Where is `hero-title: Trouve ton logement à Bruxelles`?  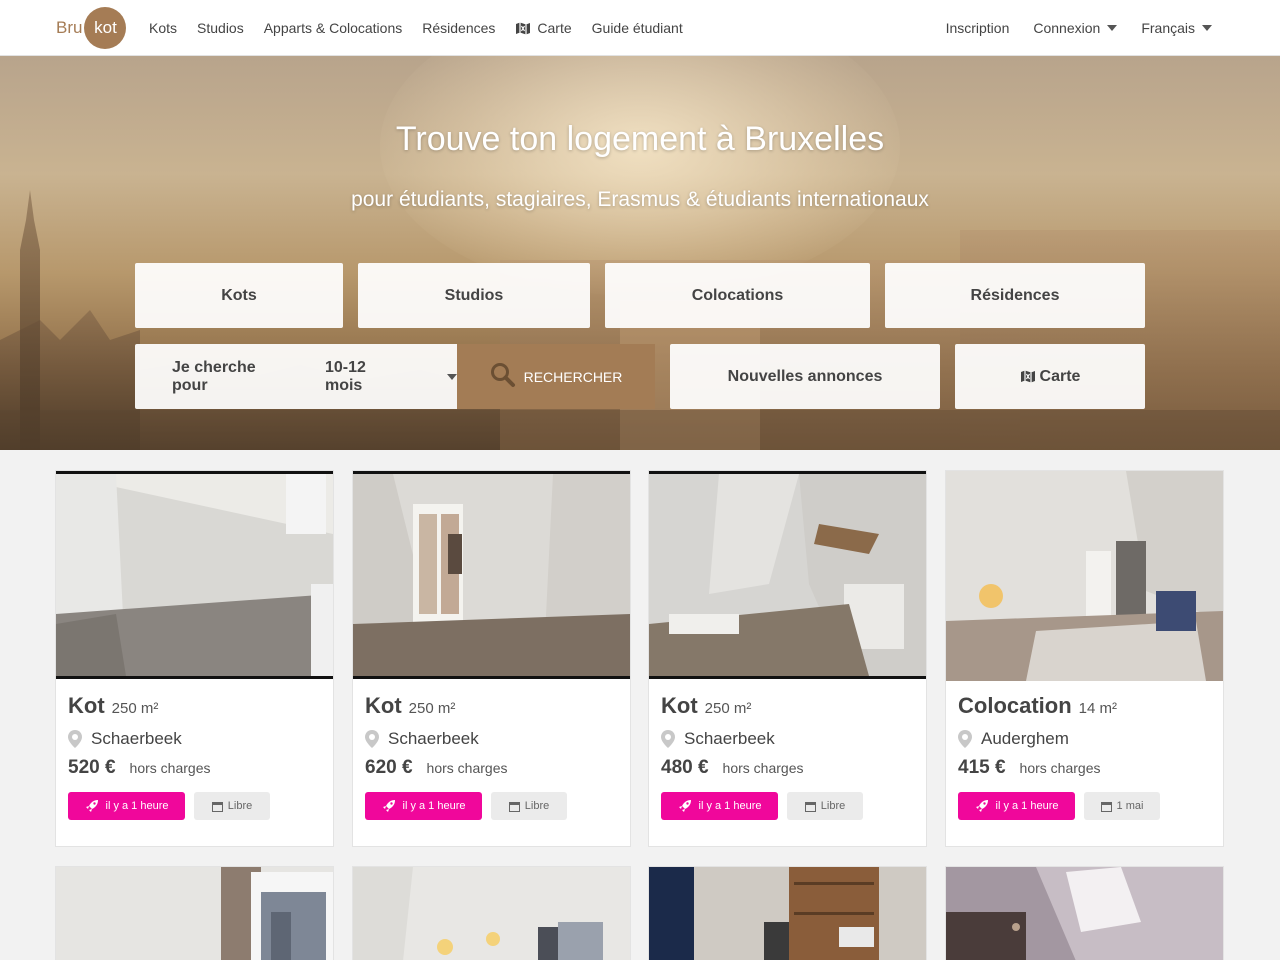 hero-title: Trouve ton logement à Bruxelles is located at coordinates (640, 139).